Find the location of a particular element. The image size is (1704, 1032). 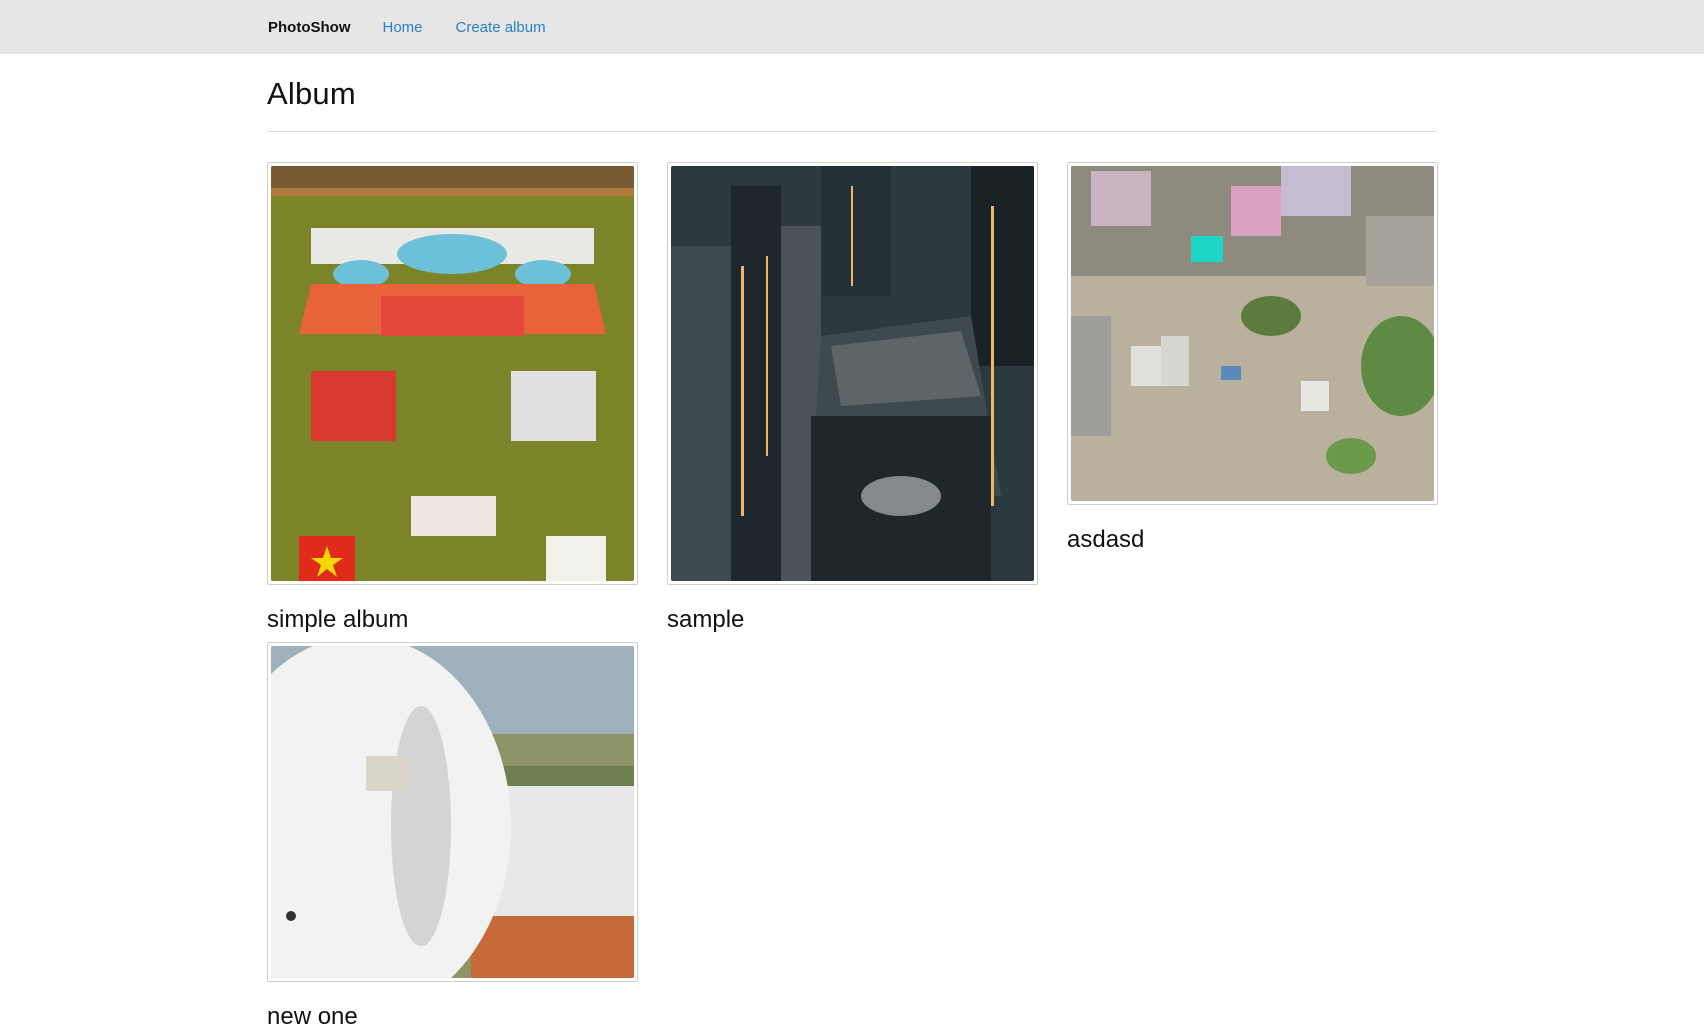

album-title: new one is located at coordinates (452, 1017).